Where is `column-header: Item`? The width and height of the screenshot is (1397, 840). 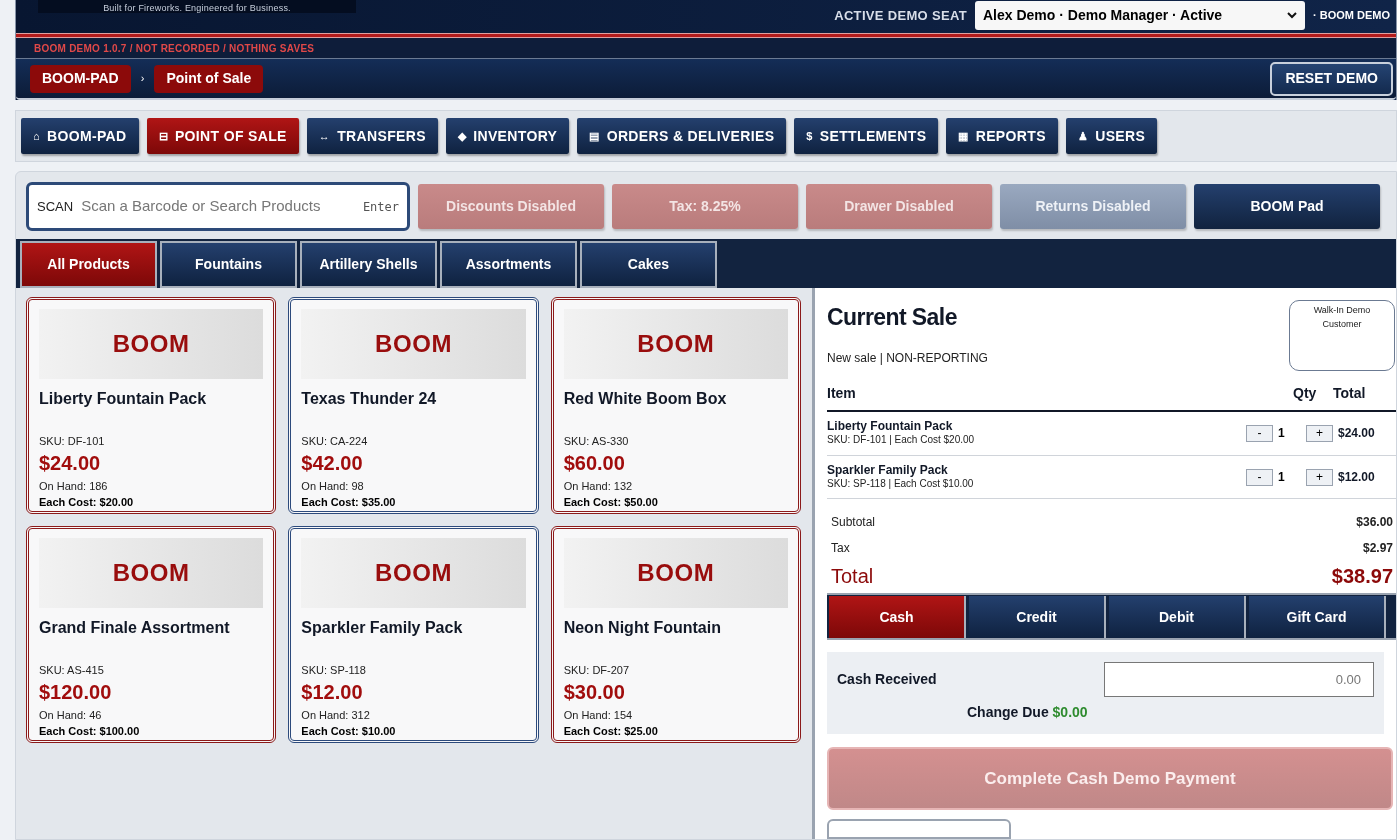 column-header: Item is located at coordinates (842, 393).